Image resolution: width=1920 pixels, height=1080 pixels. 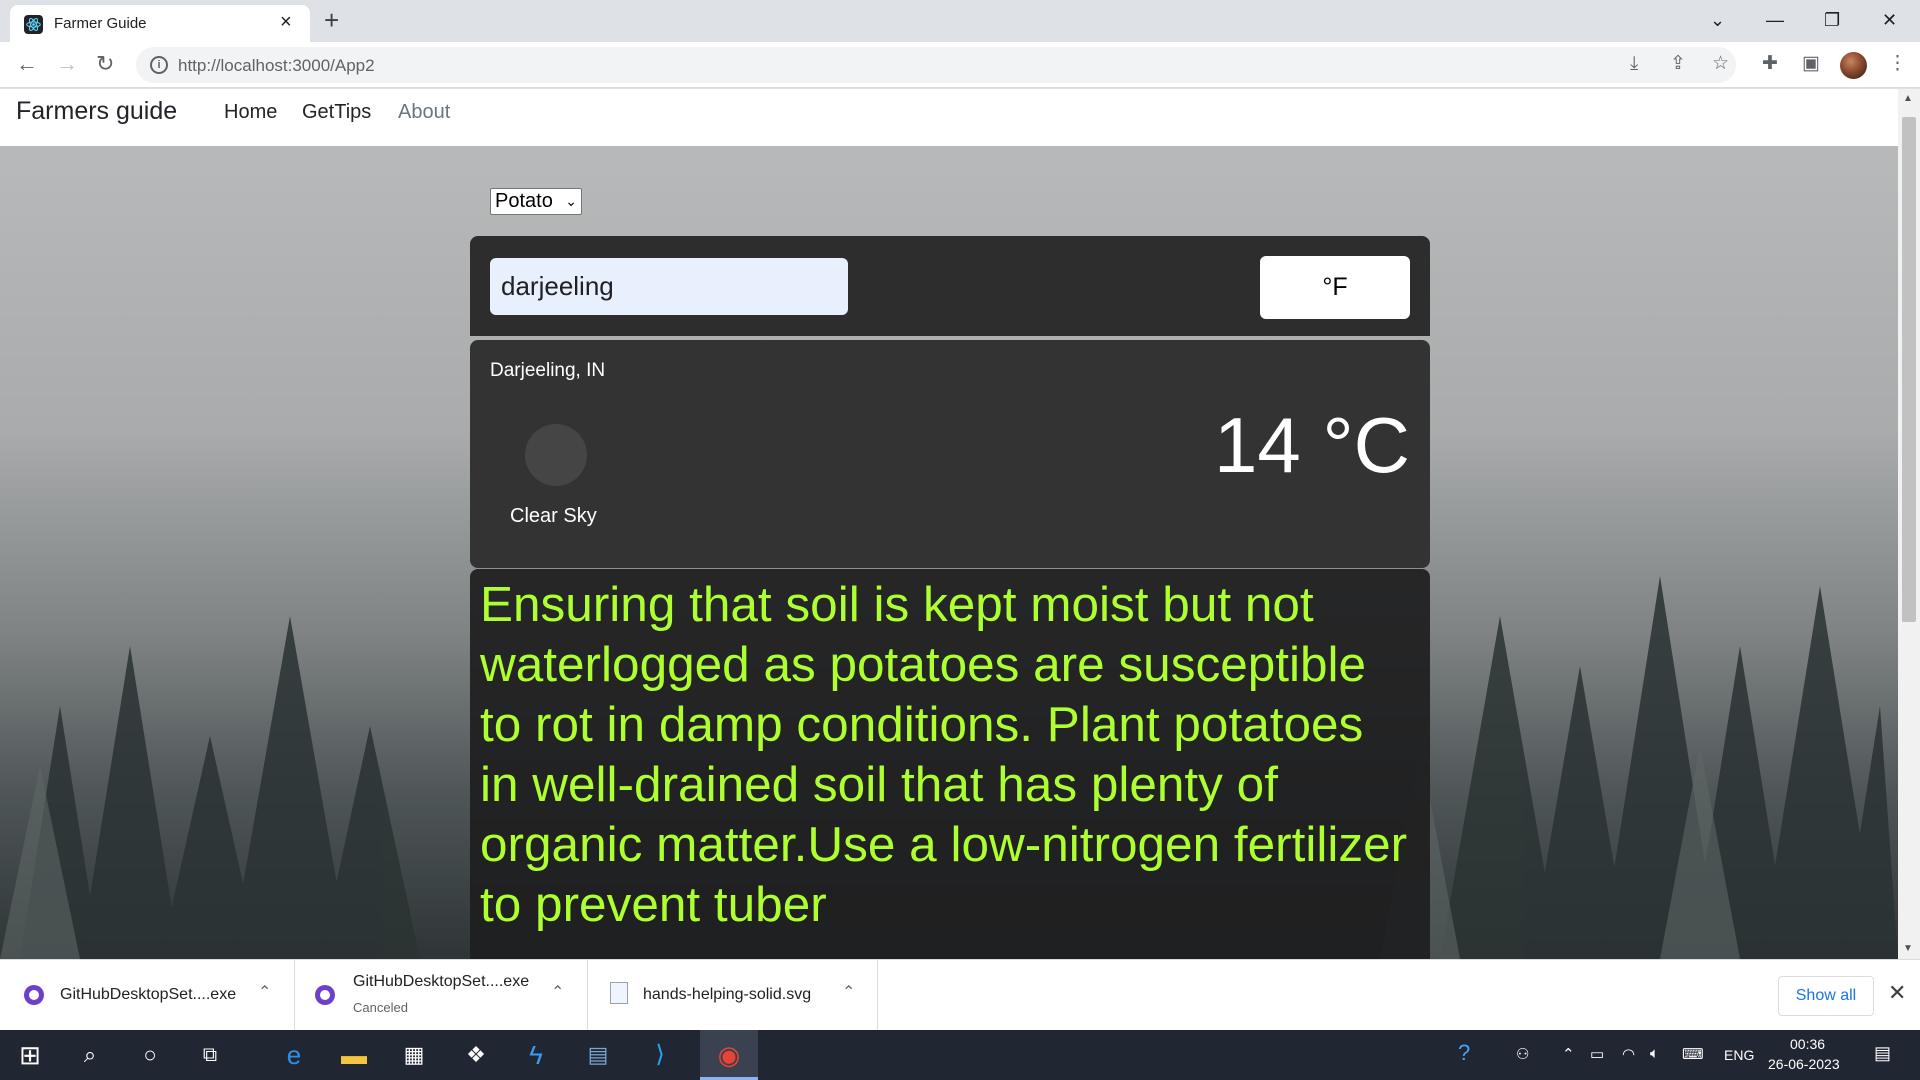 I want to click on install-app-icon: ⤓, so click(x=1634, y=64).